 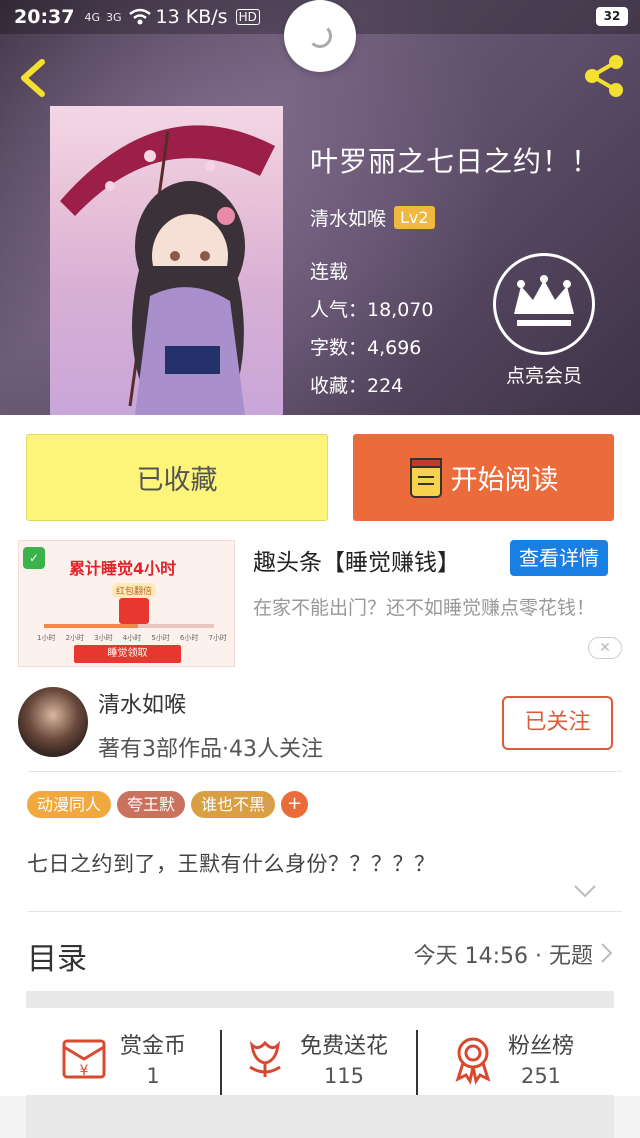 I want to click on wifi-icon, so click(x=139, y=16).